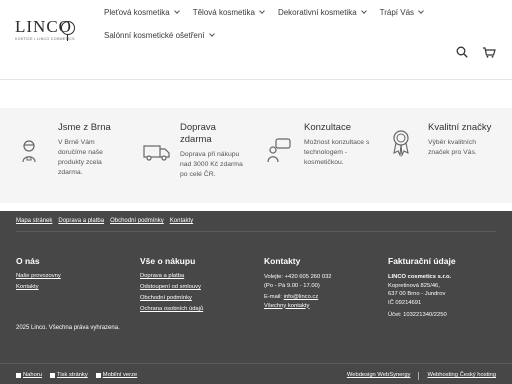  What do you see at coordinates (298, 277) in the screenshot?
I see `phone-text: Volejte: +420 605 260 032` at bounding box center [298, 277].